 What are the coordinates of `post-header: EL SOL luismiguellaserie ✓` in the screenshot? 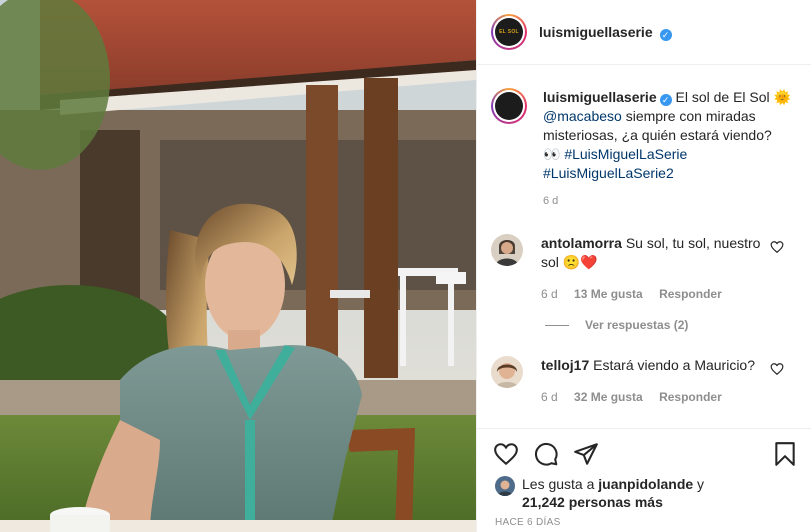 It's located at (644, 32).